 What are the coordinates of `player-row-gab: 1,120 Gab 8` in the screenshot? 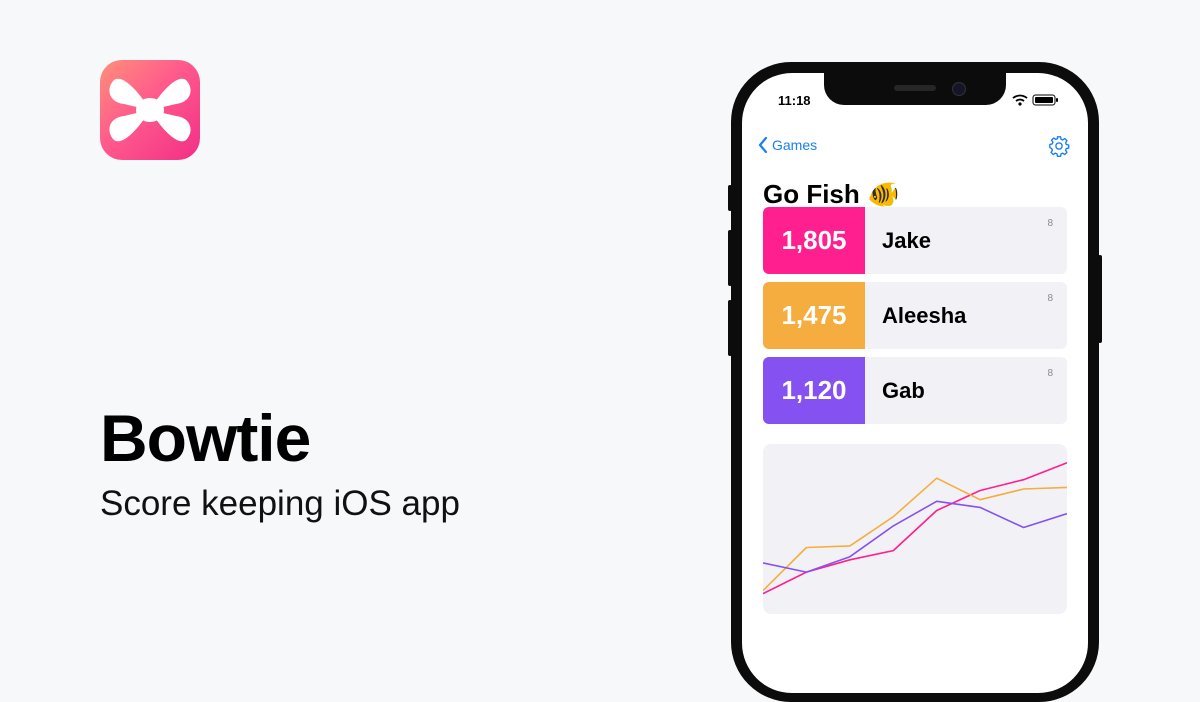 It's located at (915, 390).